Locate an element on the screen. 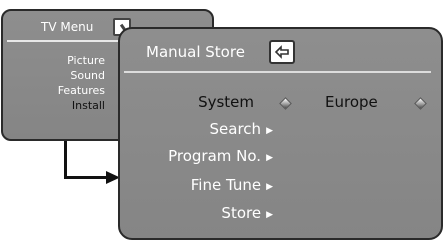 Image resolution: width=443 pixels, height=241 pixels. program-no-row: Program No. ▶ is located at coordinates (220, 156).